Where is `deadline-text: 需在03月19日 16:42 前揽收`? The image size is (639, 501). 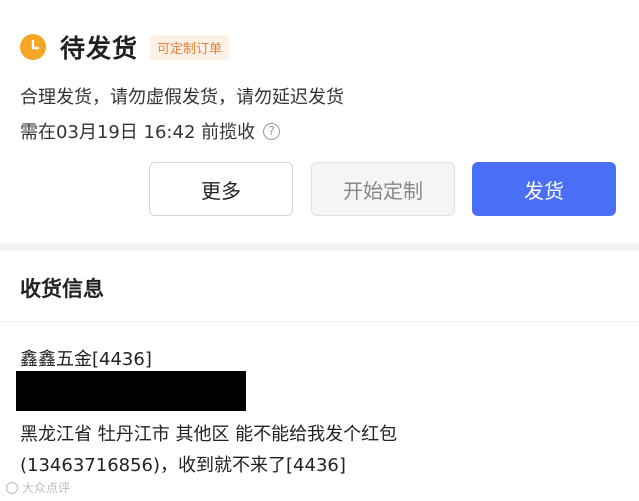
deadline-text: 需在03月19日 16:42 前揽收 is located at coordinates (138, 132).